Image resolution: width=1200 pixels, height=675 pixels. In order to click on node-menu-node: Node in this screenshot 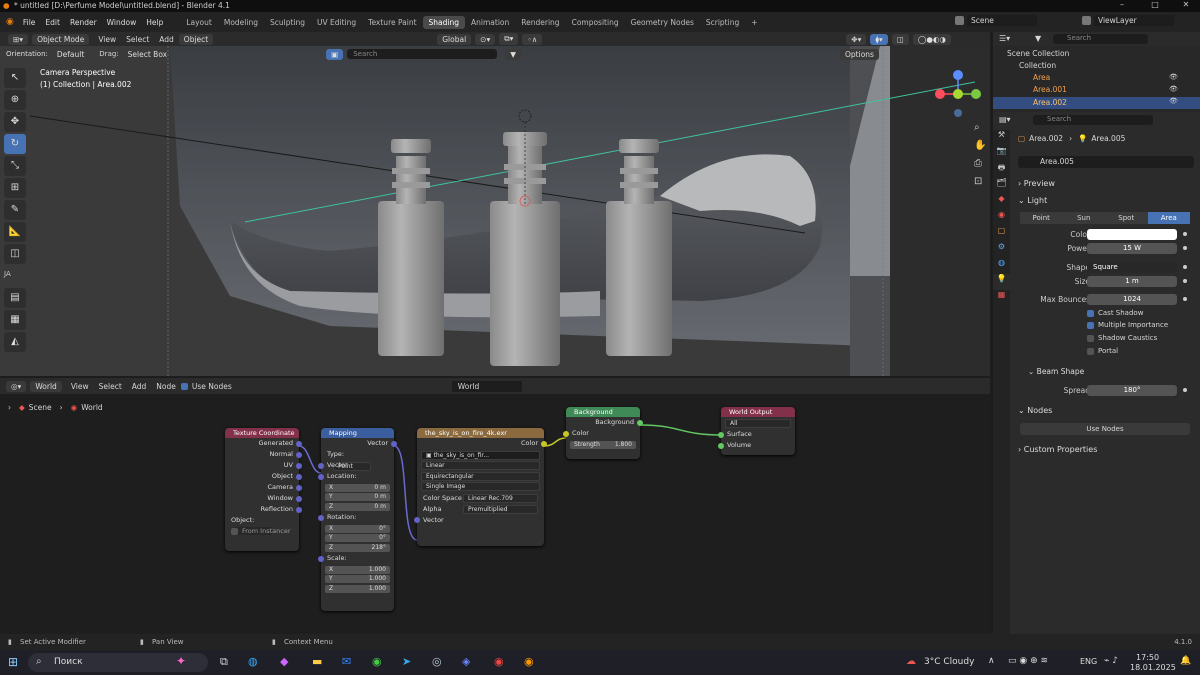, I will do `click(166, 386)`.